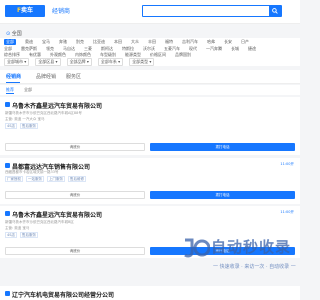  What do you see at coordinates (39, 222) in the screenshot?
I see `dealer-address: 新疆乌鲁木齐市沙依巴克区西北路汽车城B区` at bounding box center [39, 222].